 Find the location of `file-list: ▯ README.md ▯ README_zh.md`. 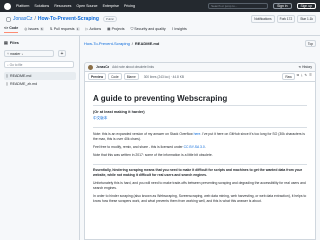

file-list: ▯ README.md ▯ README_zh.md is located at coordinates (40, 80).